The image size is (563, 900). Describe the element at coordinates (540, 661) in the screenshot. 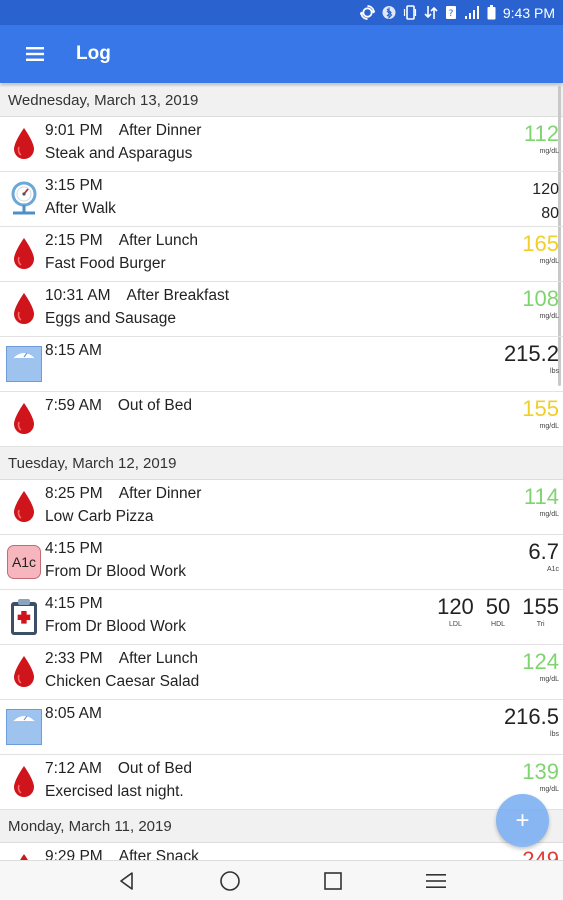

I see `reading-value: 124` at that location.